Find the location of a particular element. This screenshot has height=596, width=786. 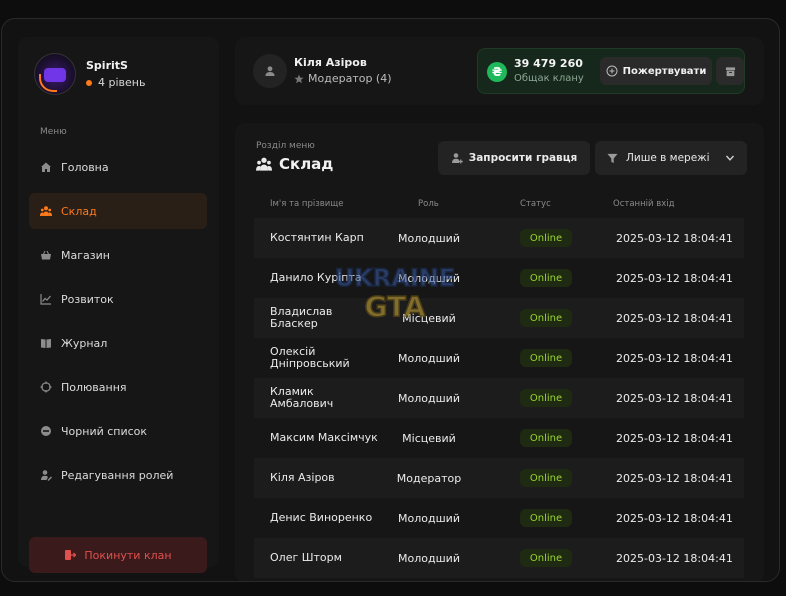

sidebar-item-hunting: Полювання is located at coordinates (118, 387).